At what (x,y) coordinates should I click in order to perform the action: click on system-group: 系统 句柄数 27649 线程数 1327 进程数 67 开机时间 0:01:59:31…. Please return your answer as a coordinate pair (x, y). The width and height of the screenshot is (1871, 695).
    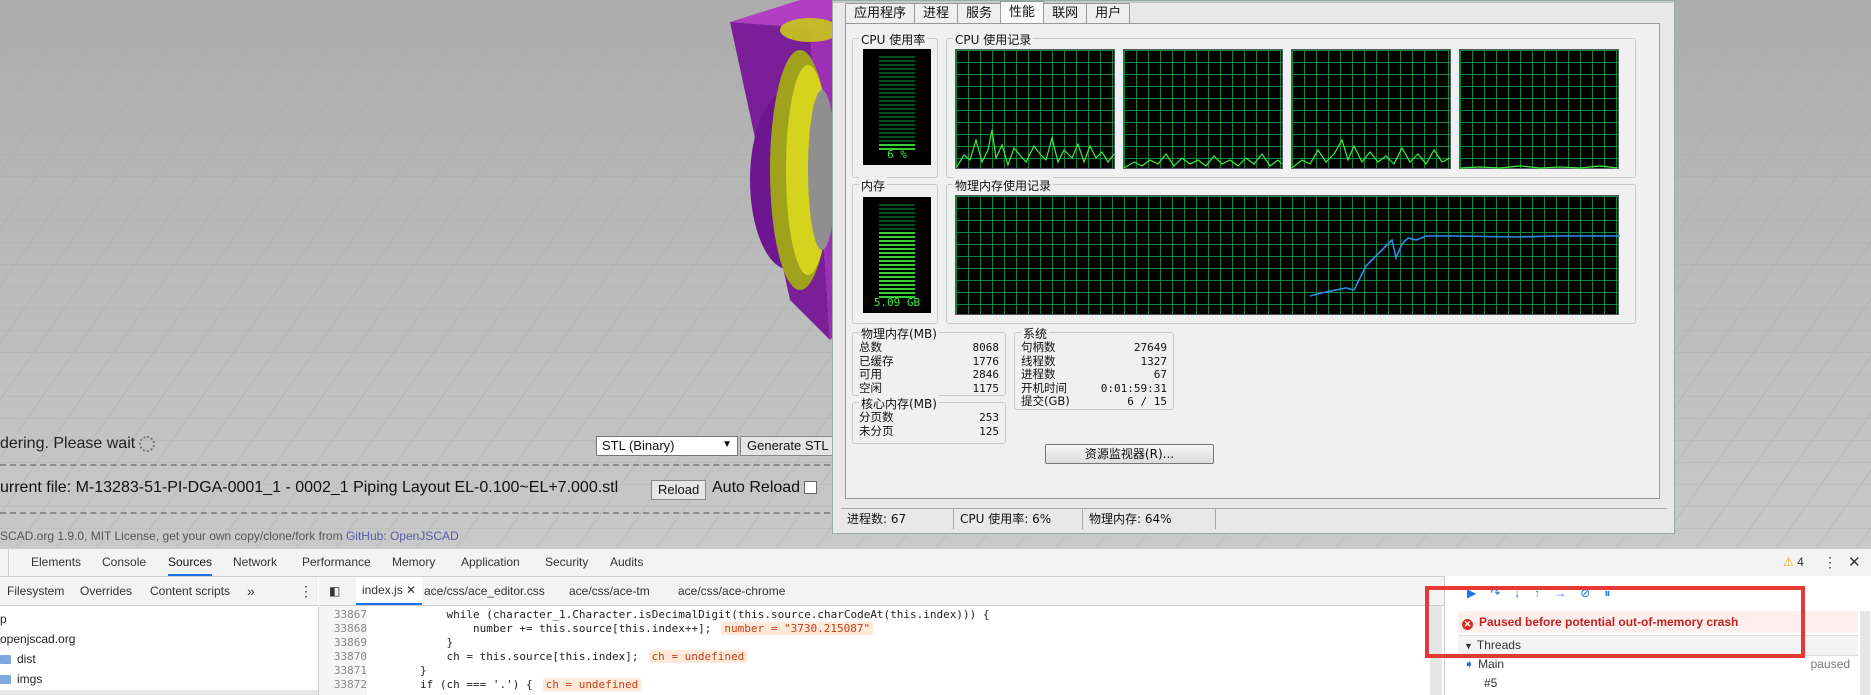
    Looking at the image, I should click on (1094, 367).